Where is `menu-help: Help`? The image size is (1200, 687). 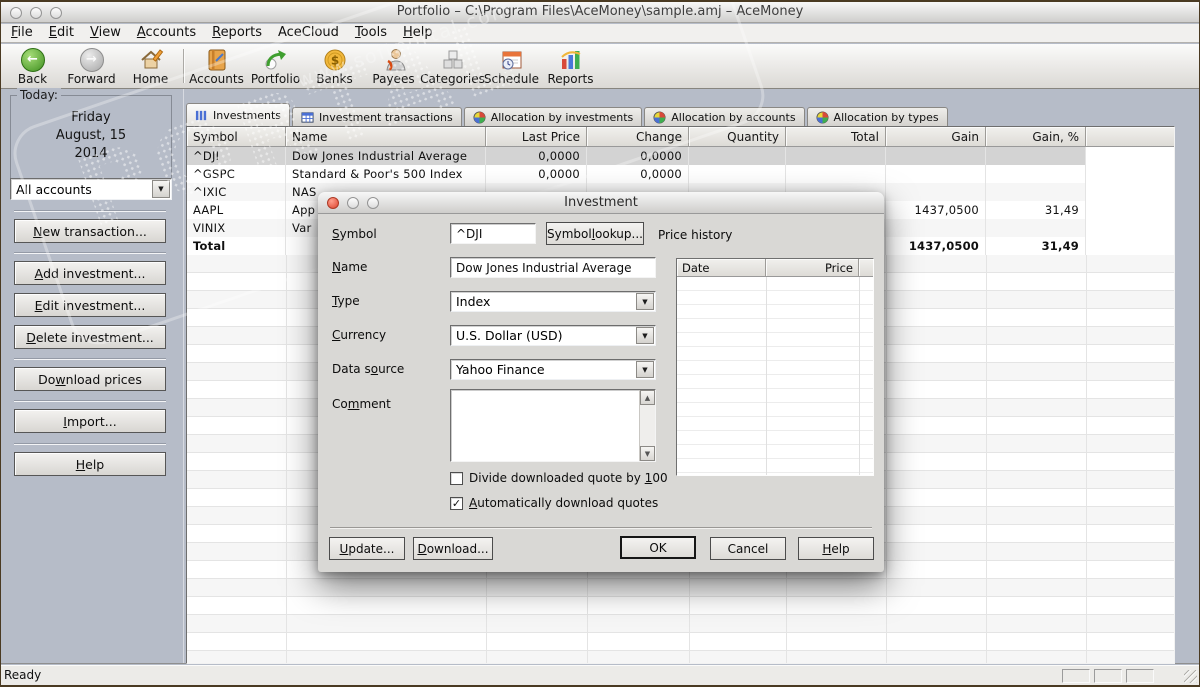
menu-help: Help is located at coordinates (418, 33).